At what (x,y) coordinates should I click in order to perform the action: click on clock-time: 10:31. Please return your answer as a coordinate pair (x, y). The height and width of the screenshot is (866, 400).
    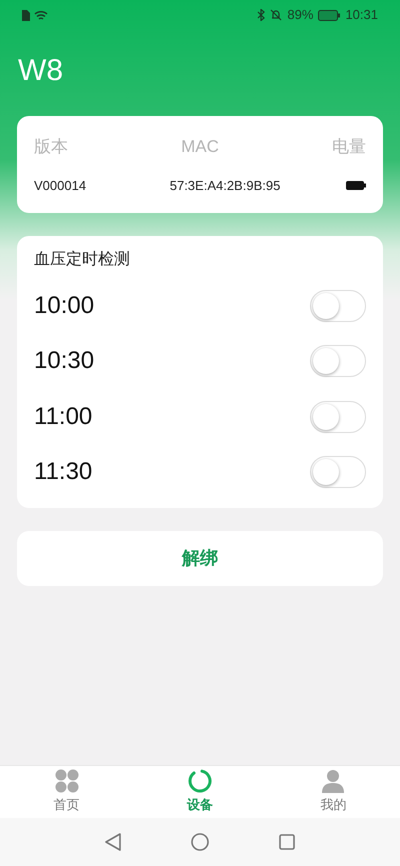
    Looking at the image, I should click on (361, 15).